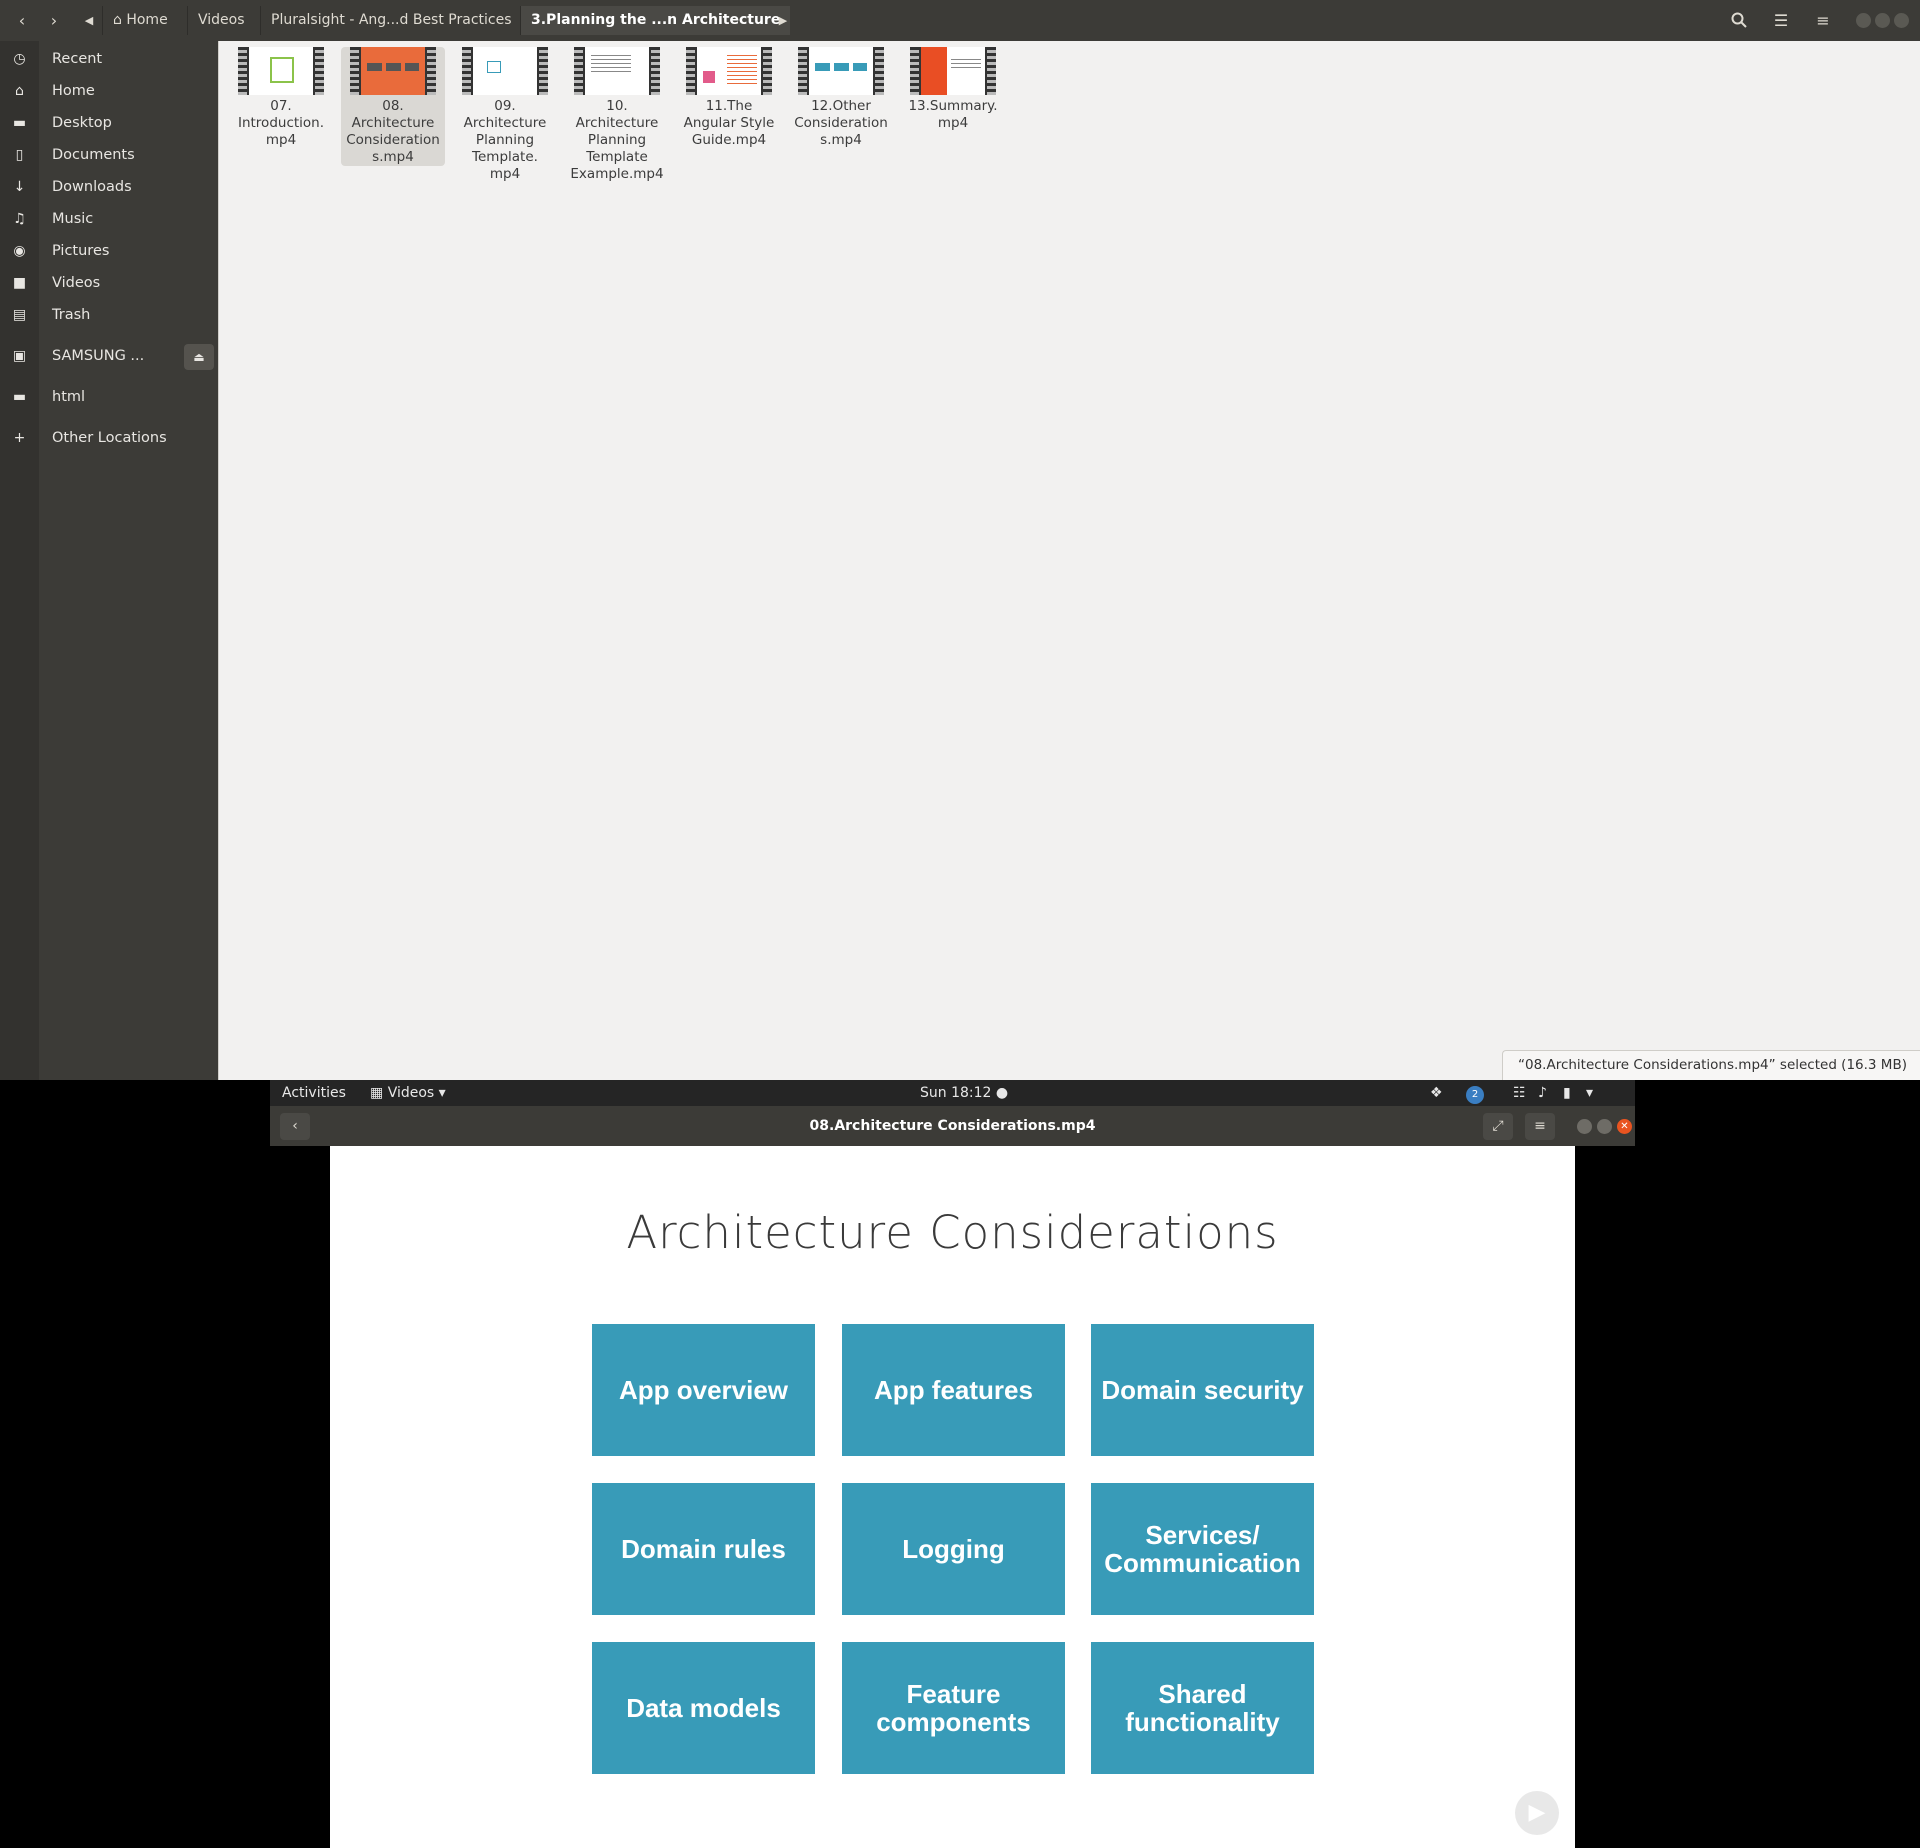  I want to click on sidebar-item-documents: ▯ Documents, so click(109, 155).